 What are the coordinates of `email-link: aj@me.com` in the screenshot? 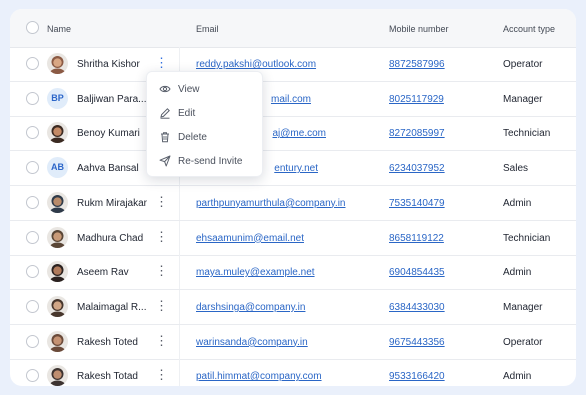 It's located at (300, 133).